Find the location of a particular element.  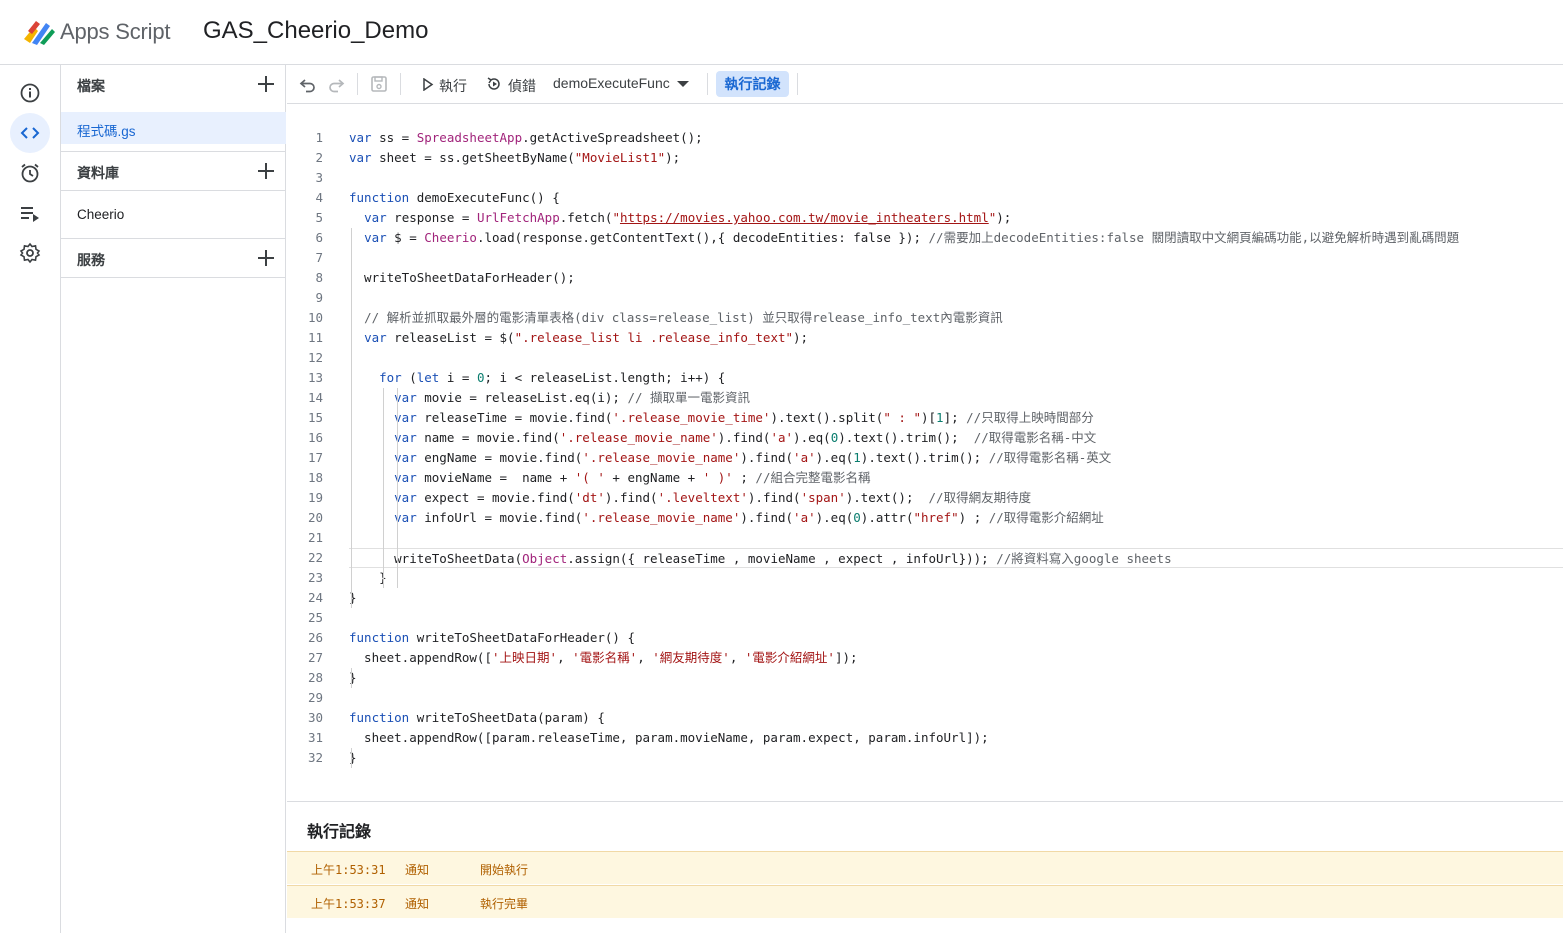

run-button: 執行 is located at coordinates (444, 84).